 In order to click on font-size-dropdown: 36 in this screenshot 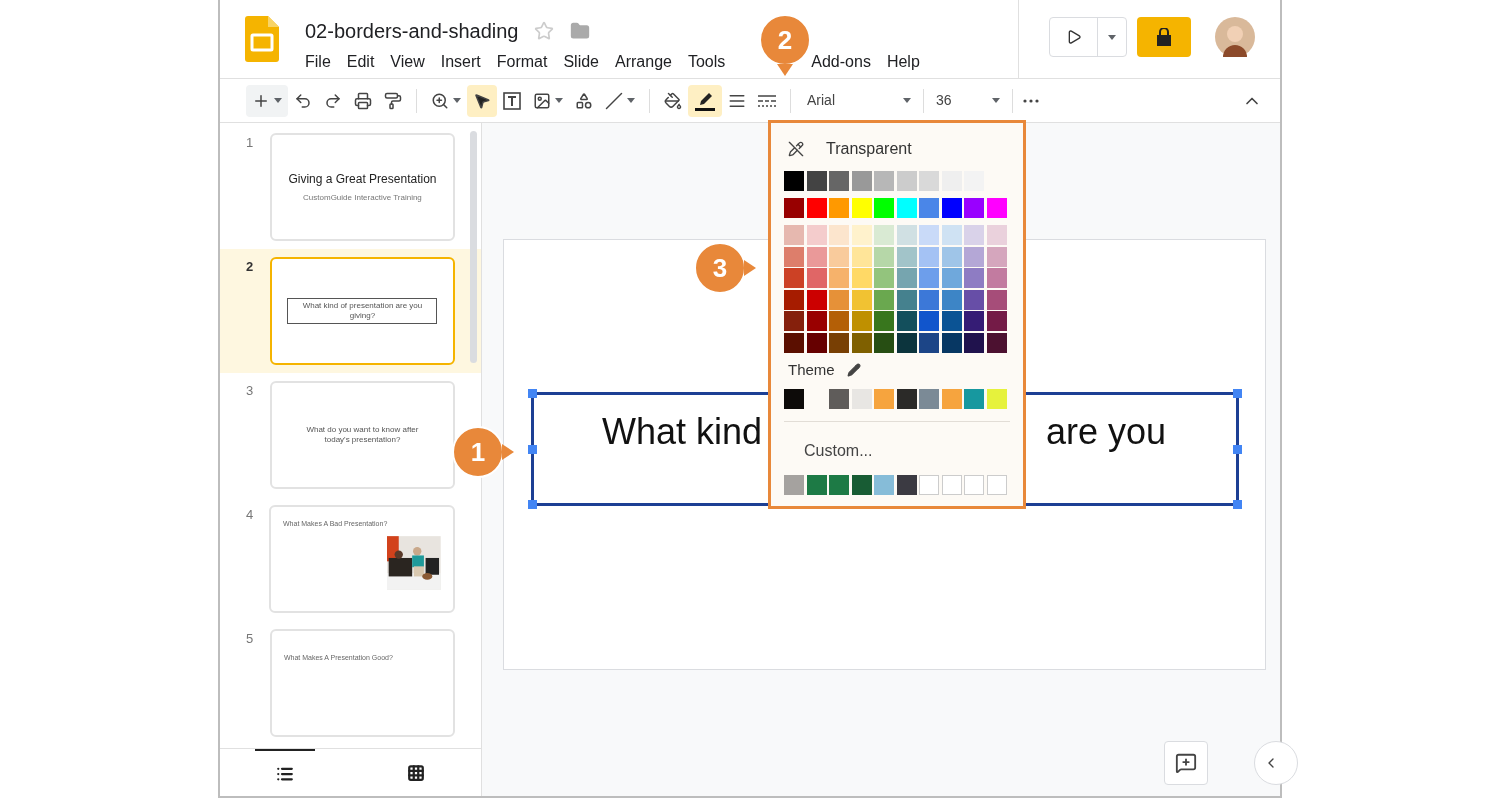, I will do `click(968, 100)`.